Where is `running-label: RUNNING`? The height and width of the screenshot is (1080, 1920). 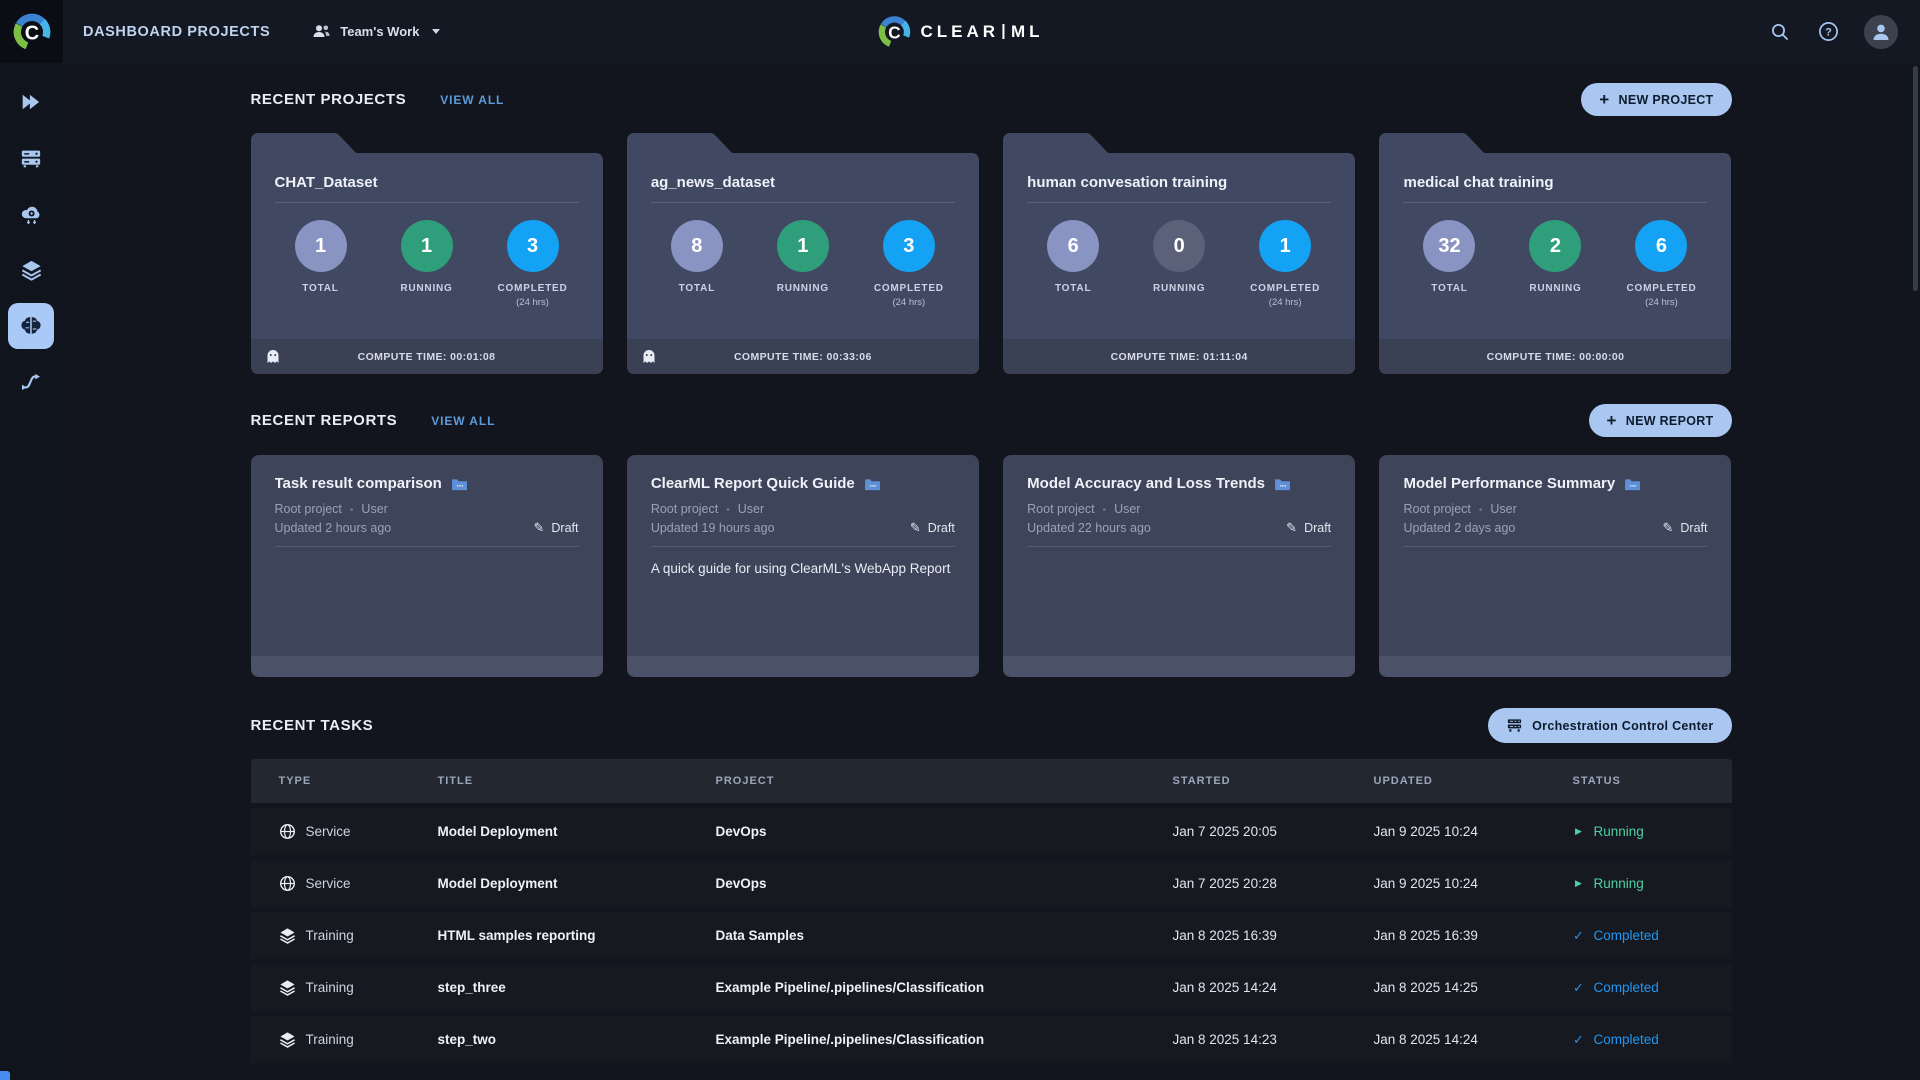 running-label: RUNNING is located at coordinates (1179, 288).